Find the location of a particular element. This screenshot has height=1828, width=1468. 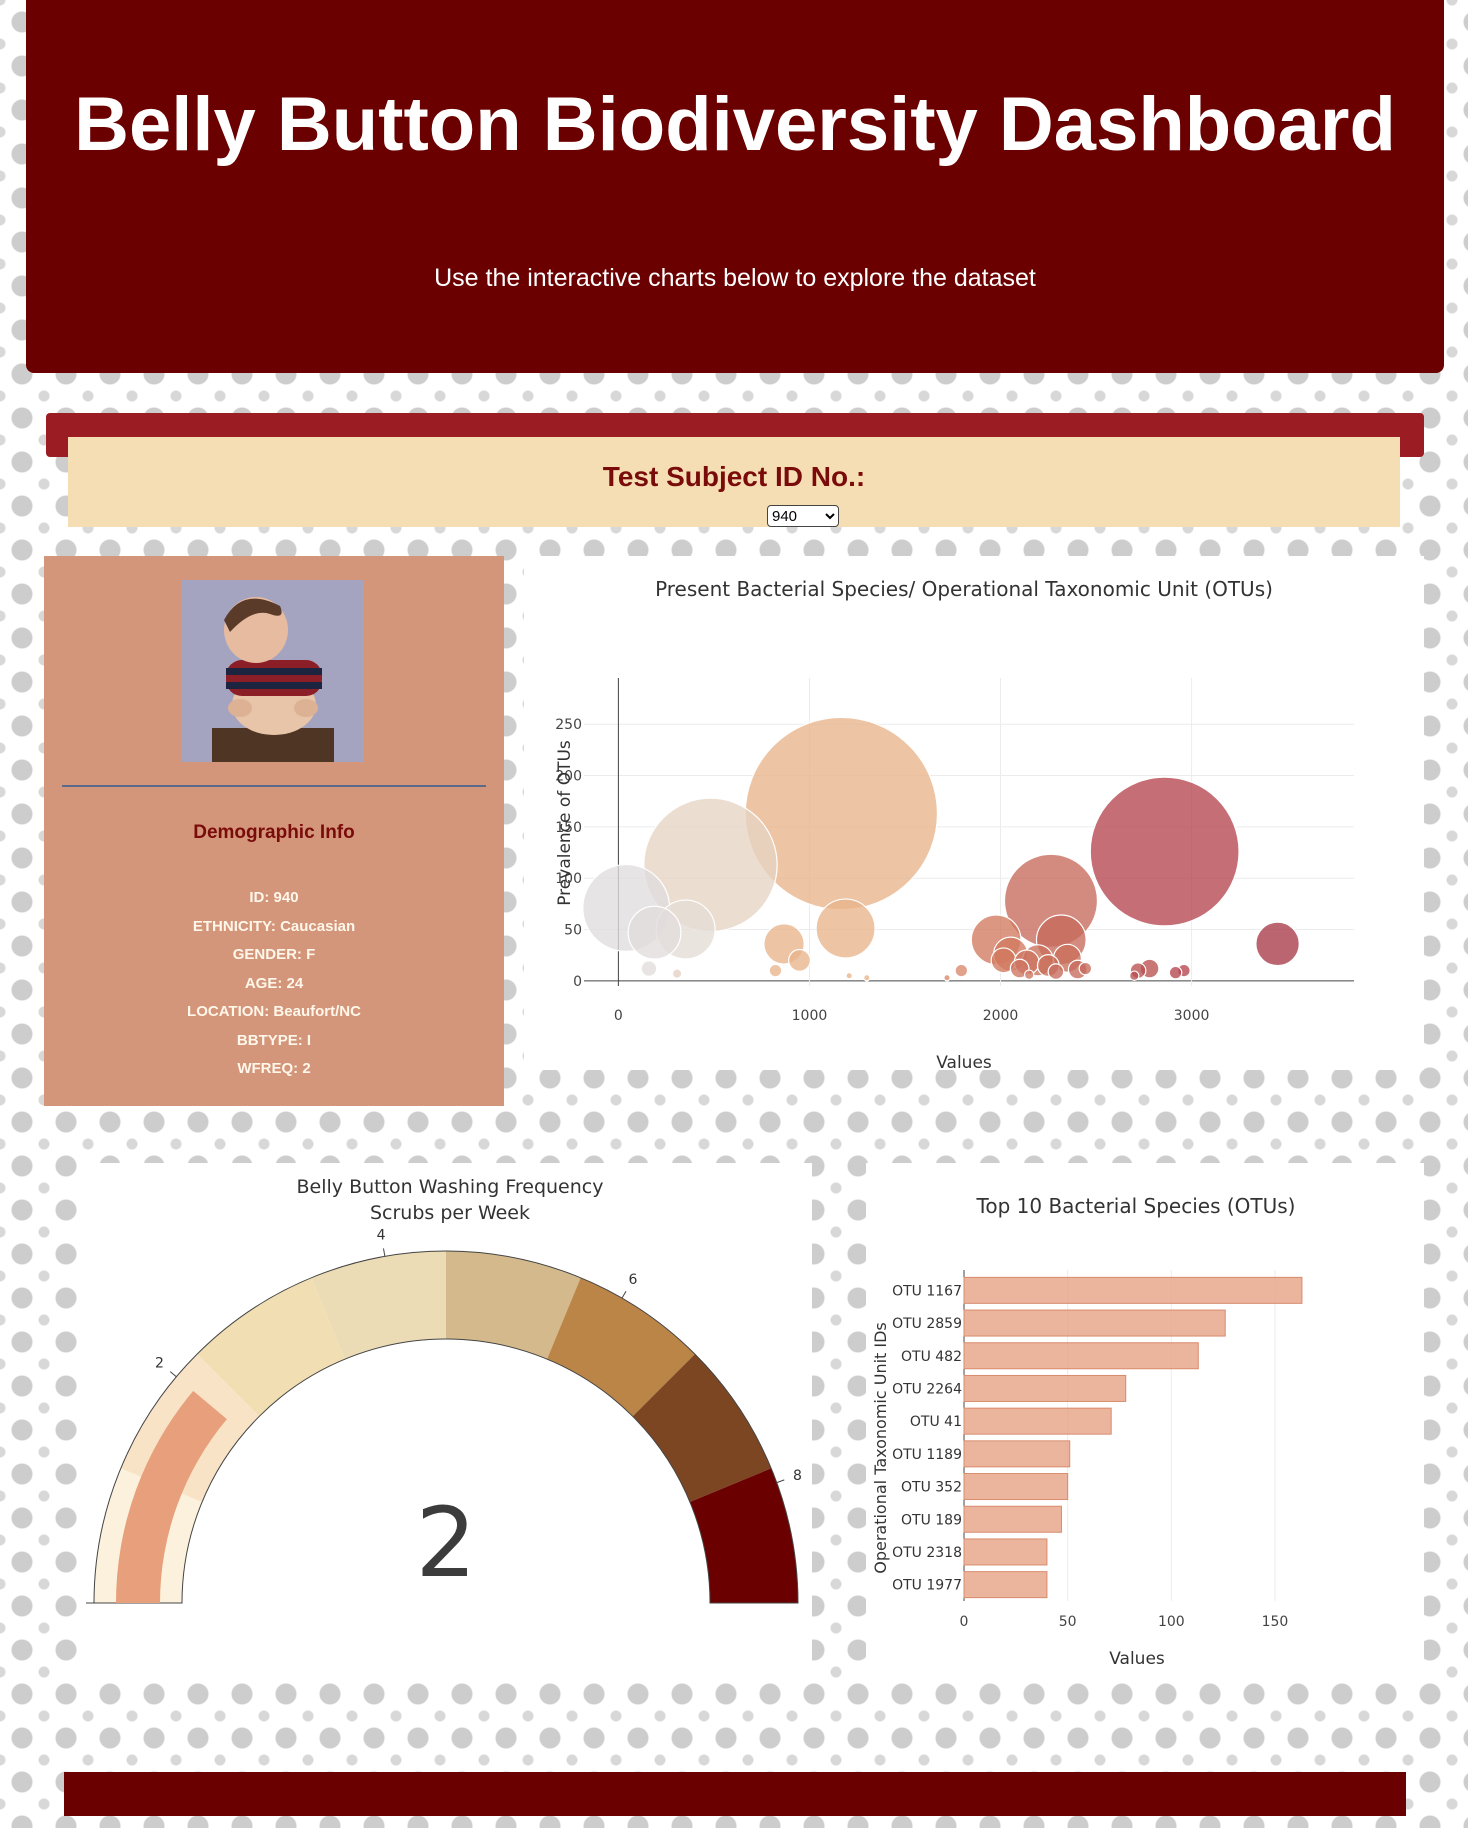

gauge-tick-label: 4 is located at coordinates (381, 1236).